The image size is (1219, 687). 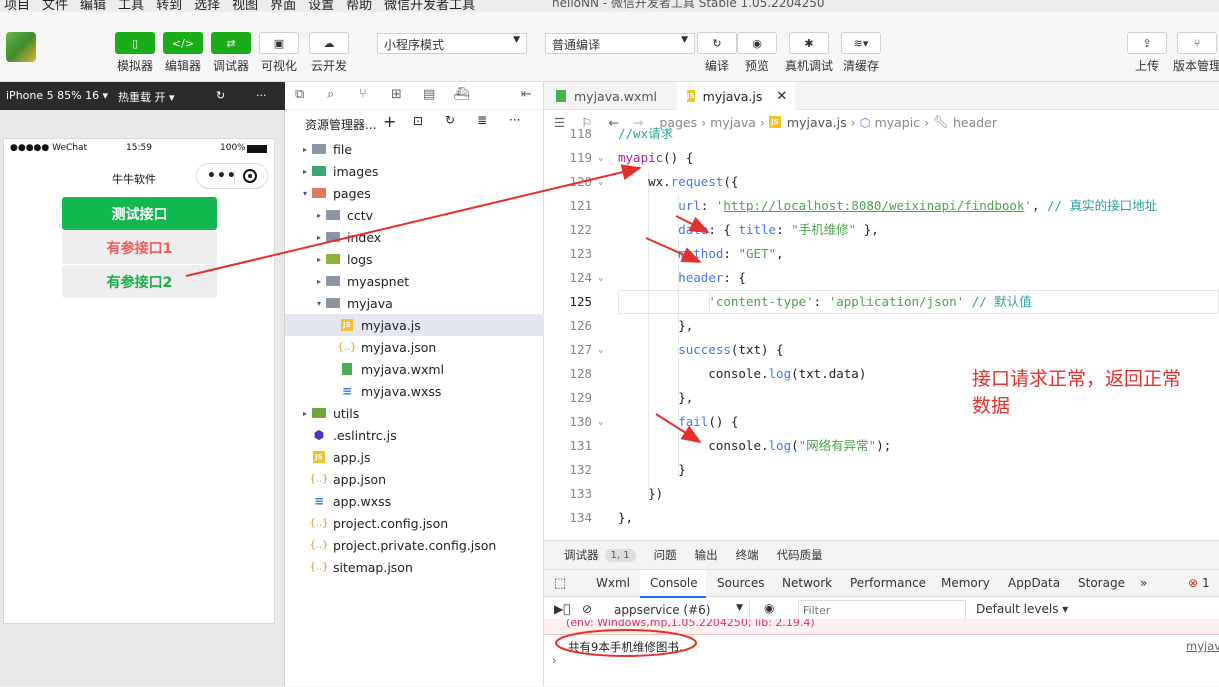 I want to click on menu-item: 帮助, so click(x=359, y=6).